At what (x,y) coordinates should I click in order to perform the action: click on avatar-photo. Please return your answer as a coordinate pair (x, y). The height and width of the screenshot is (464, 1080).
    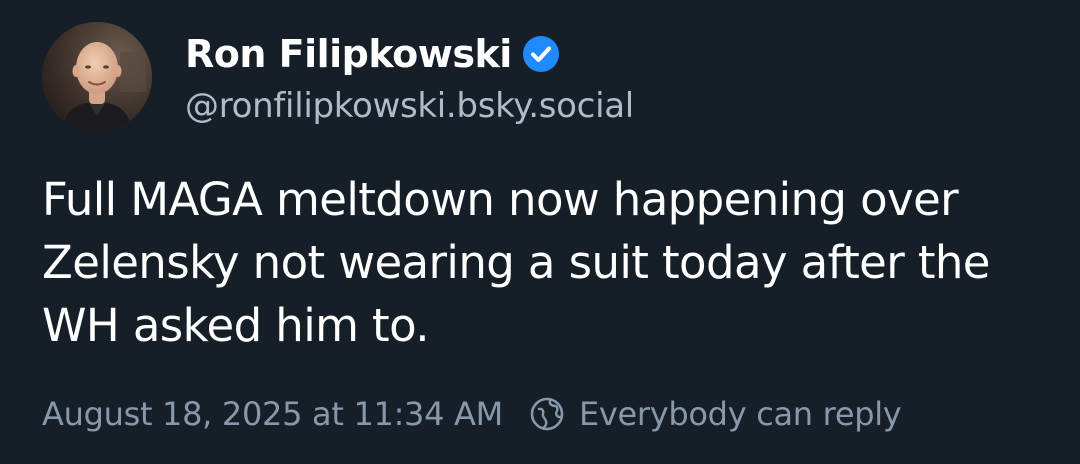
    Looking at the image, I should click on (97, 77).